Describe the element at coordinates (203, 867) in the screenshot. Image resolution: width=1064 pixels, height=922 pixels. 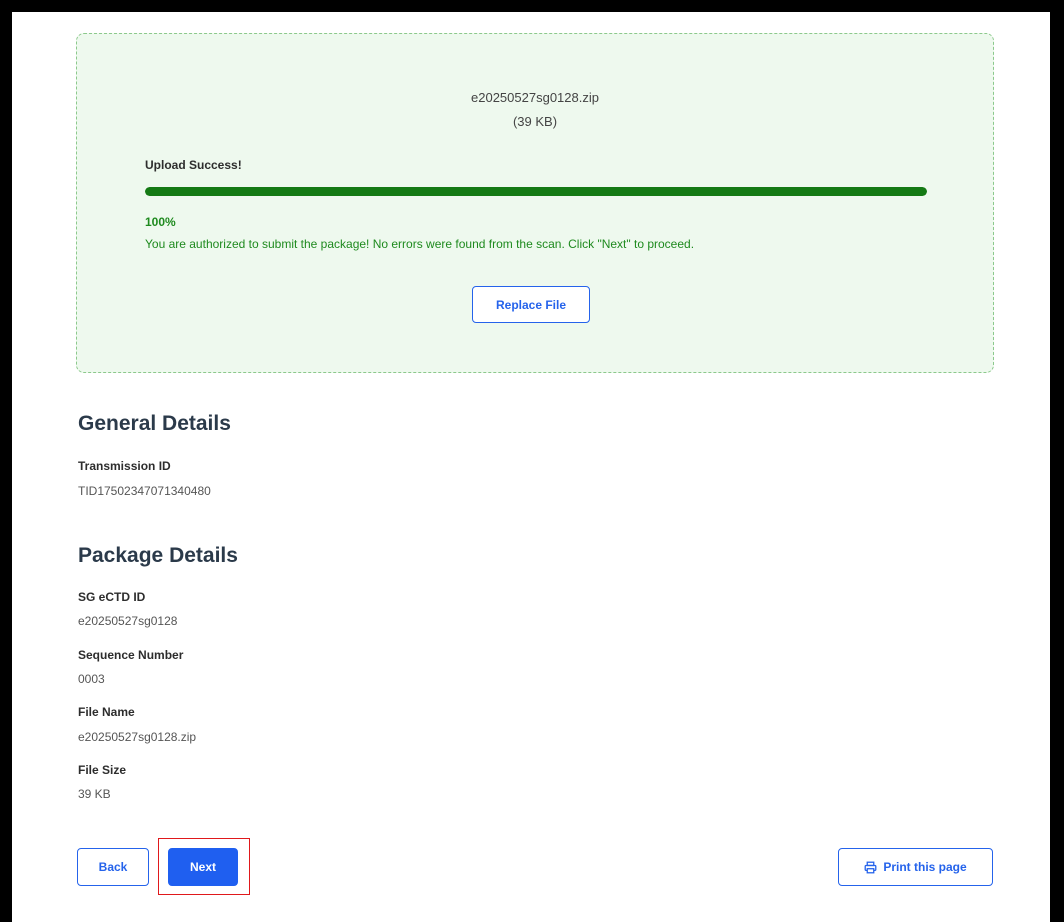
I see `next-button: Next` at that location.